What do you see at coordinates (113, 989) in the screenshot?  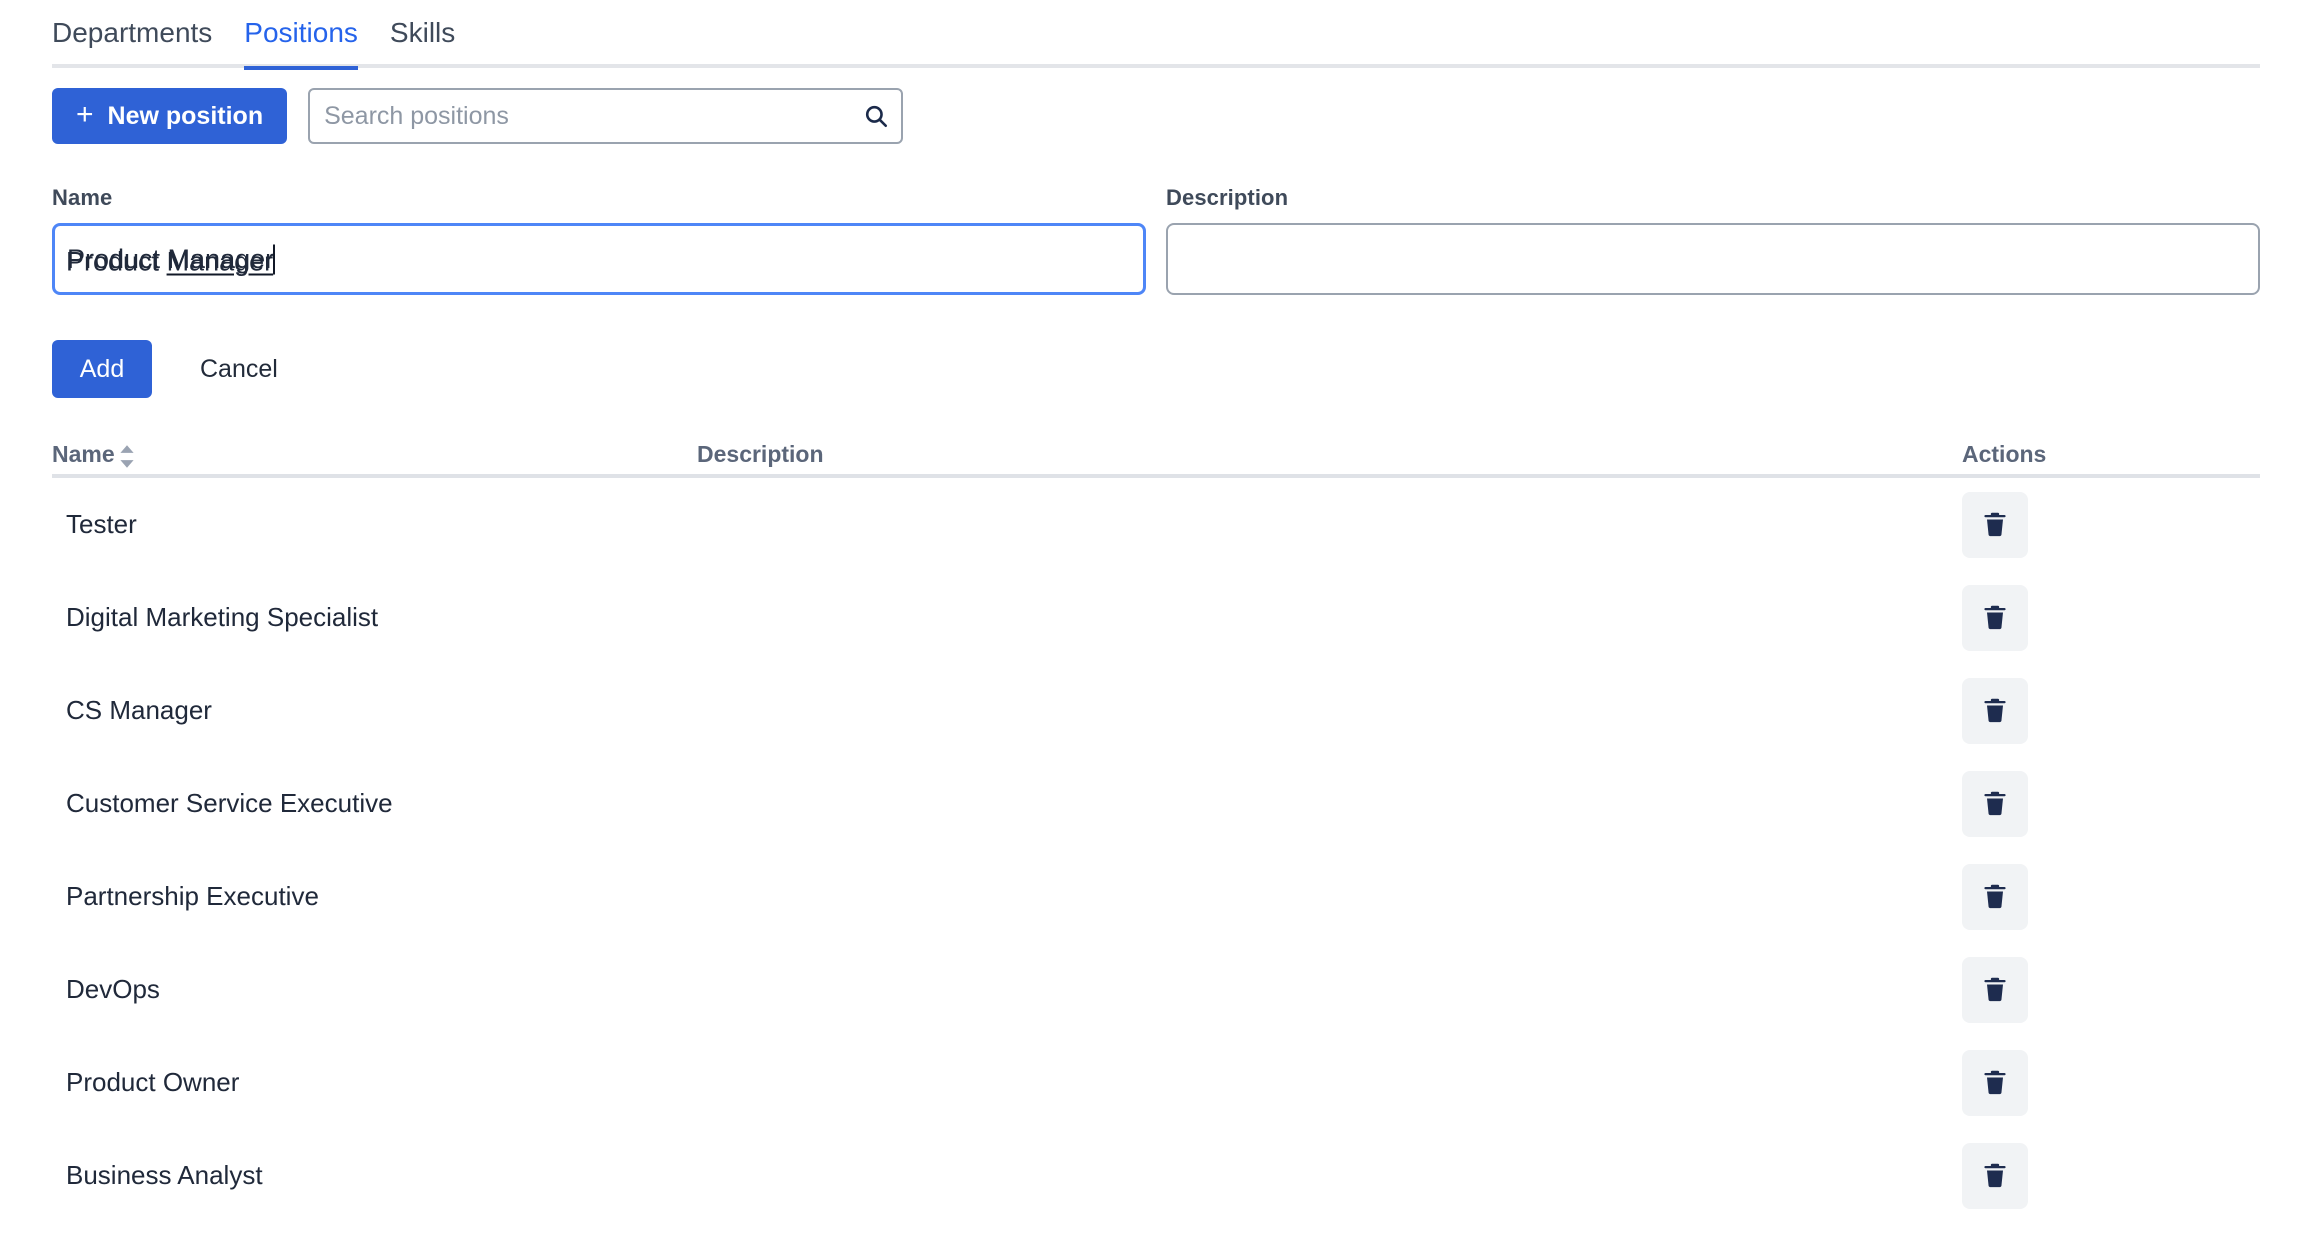 I see `cell-name: DevOps` at bounding box center [113, 989].